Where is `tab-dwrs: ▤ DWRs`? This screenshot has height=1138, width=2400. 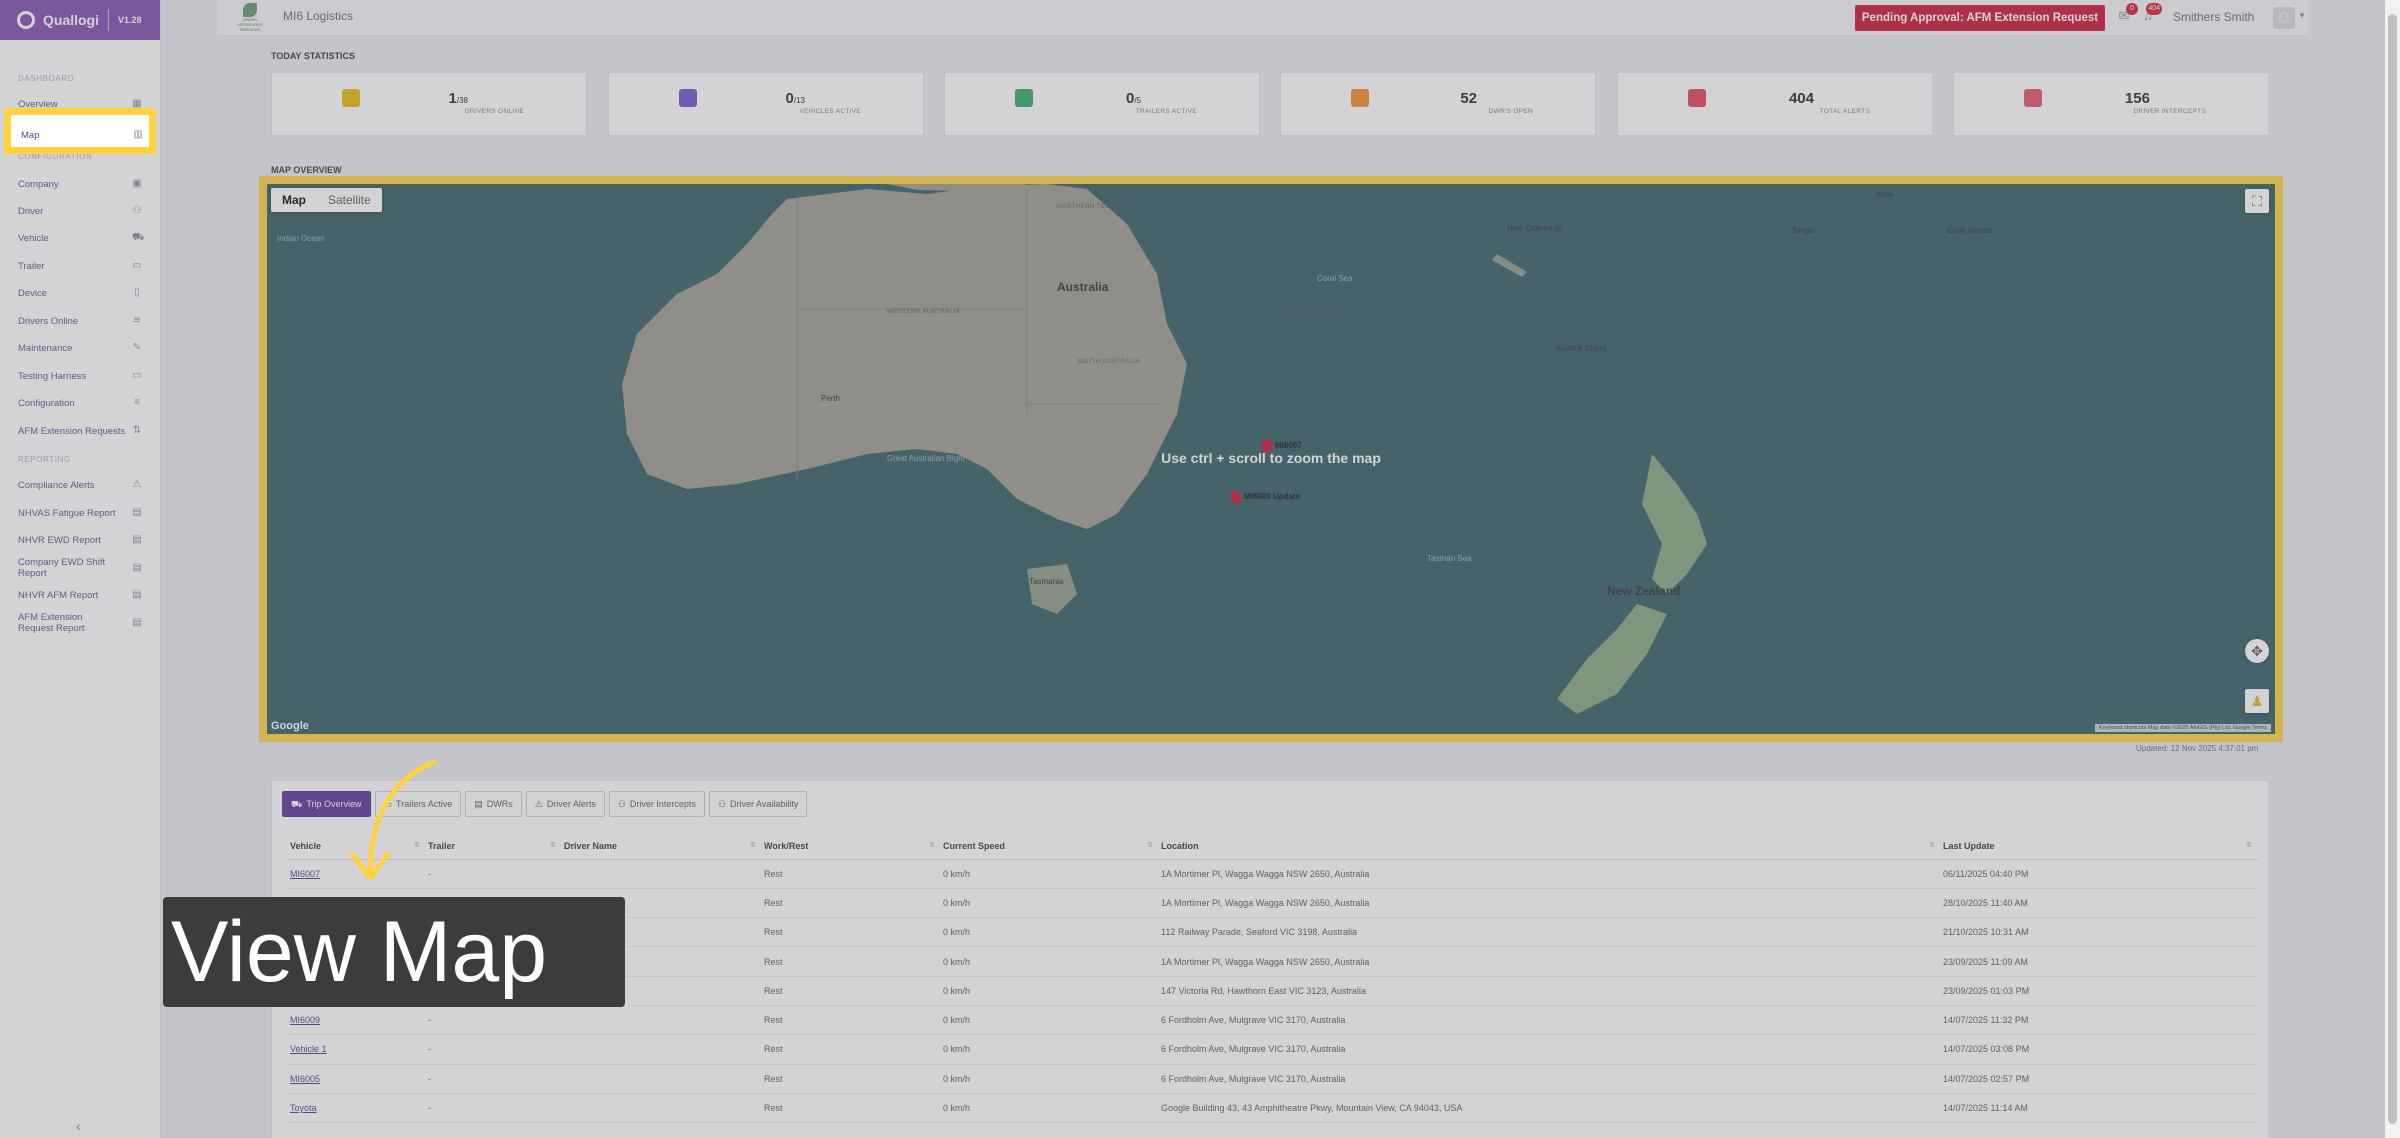
tab-dwrs: ▤ DWRs is located at coordinates (493, 804).